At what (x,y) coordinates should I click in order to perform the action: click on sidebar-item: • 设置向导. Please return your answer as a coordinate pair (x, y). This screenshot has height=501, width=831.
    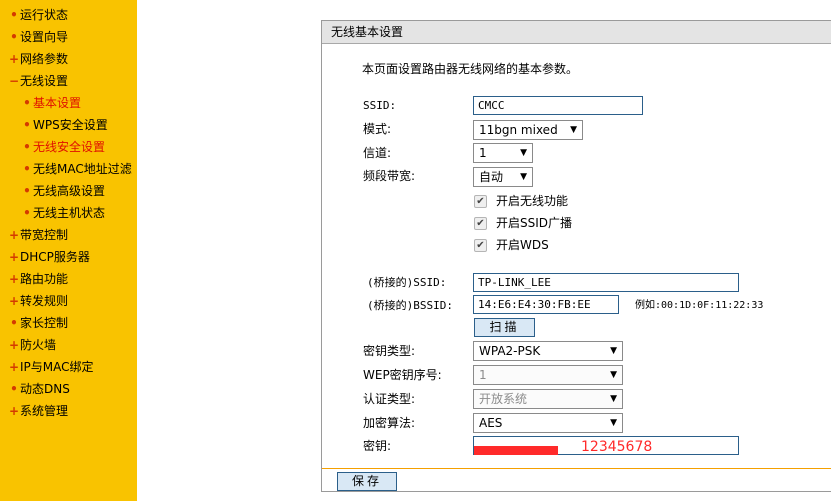
    Looking at the image, I should click on (38, 37).